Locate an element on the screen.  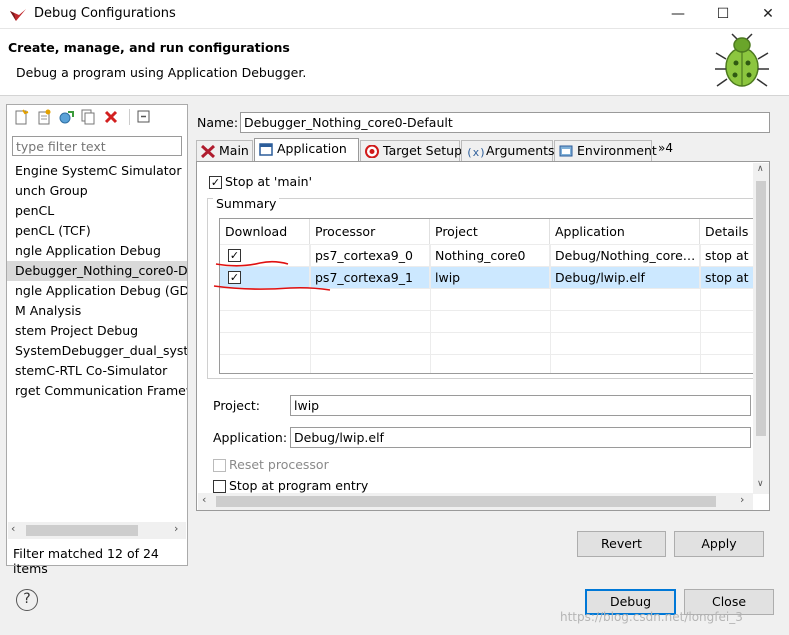
apply-button: Apply is located at coordinates (719, 544).